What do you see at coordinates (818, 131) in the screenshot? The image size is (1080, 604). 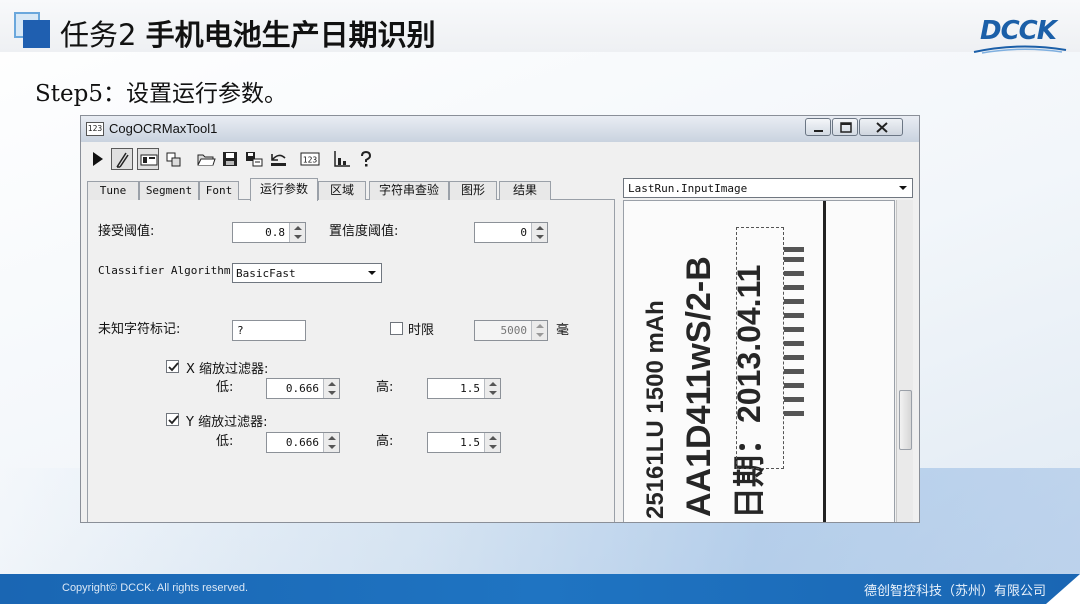 I see `minimize-icon` at bounding box center [818, 131].